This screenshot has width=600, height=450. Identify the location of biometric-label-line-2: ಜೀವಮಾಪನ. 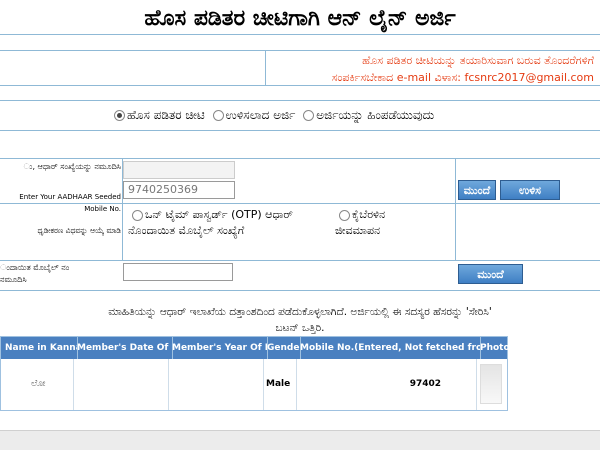
(358, 230).